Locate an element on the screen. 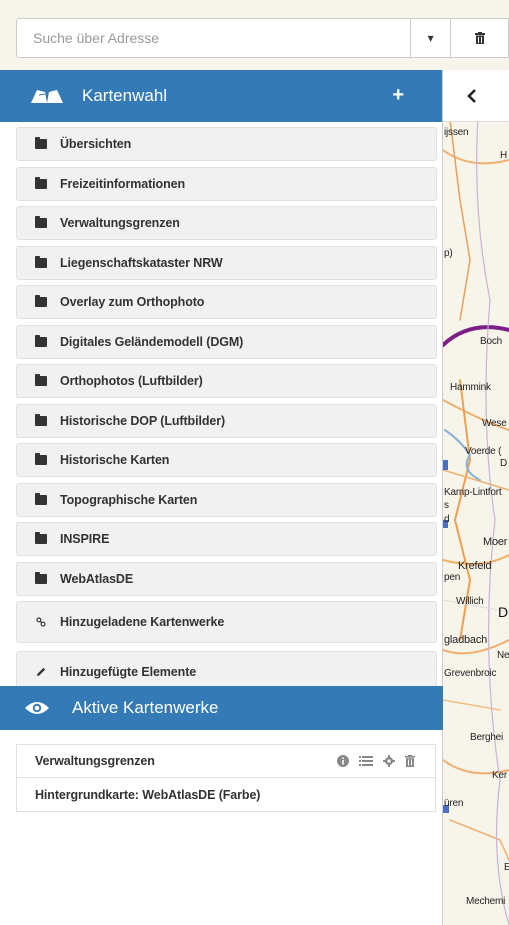 This screenshot has width=509, height=925. layer-folder-inspire: INSPIRE is located at coordinates (226, 539).